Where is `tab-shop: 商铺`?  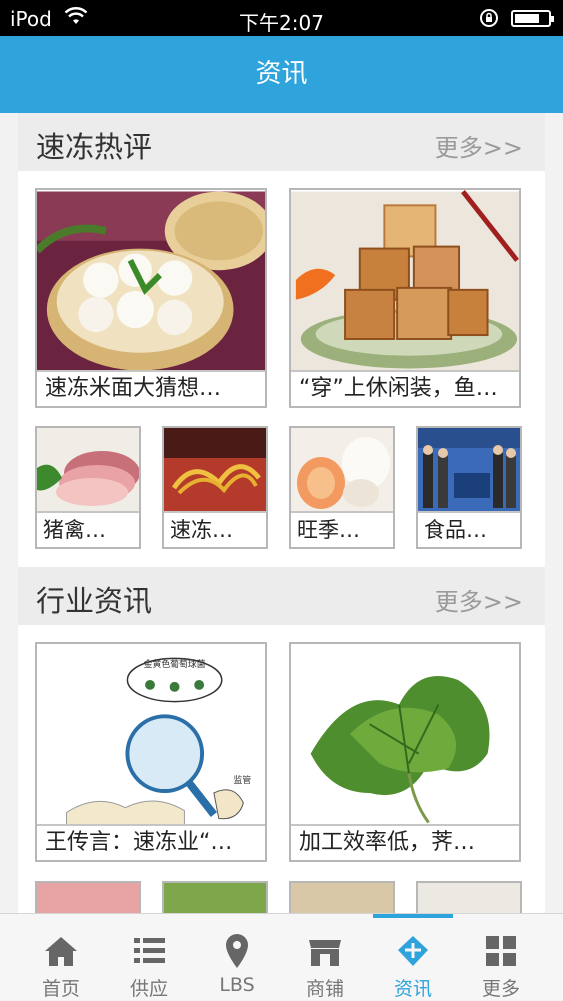
tab-shop: 商铺 is located at coordinates (325, 957).